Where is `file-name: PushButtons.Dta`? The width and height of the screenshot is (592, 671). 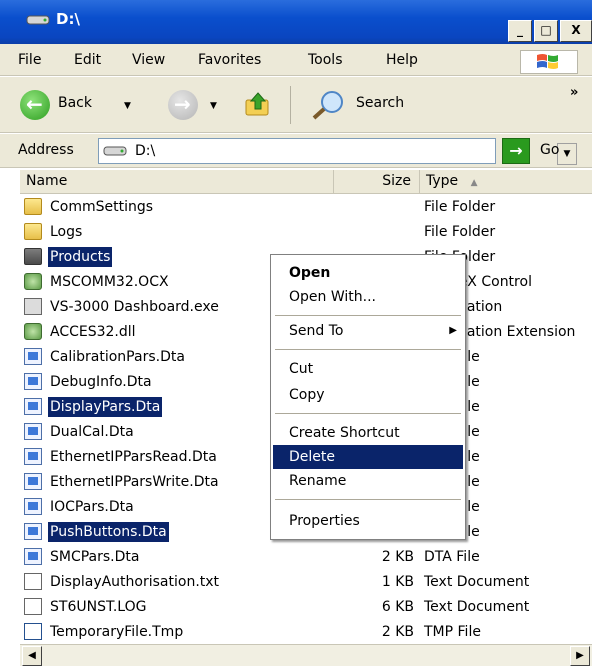
file-name: PushButtons.Dta is located at coordinates (108, 532).